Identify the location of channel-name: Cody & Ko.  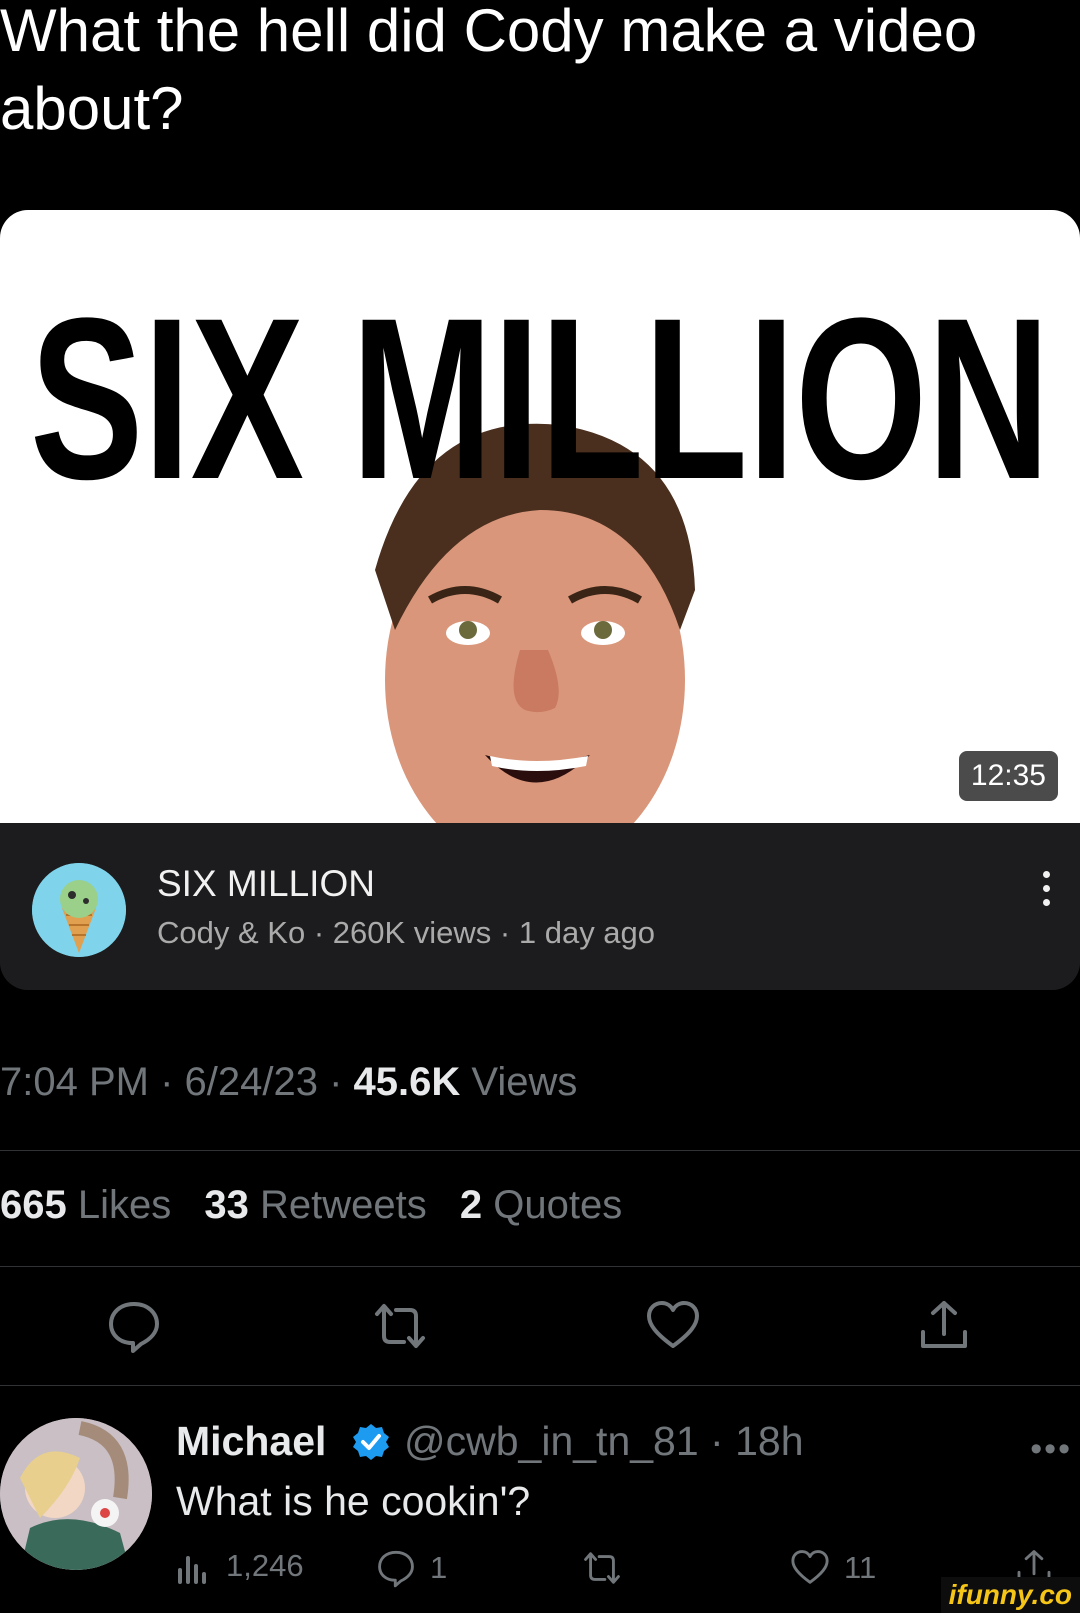
(231, 932).